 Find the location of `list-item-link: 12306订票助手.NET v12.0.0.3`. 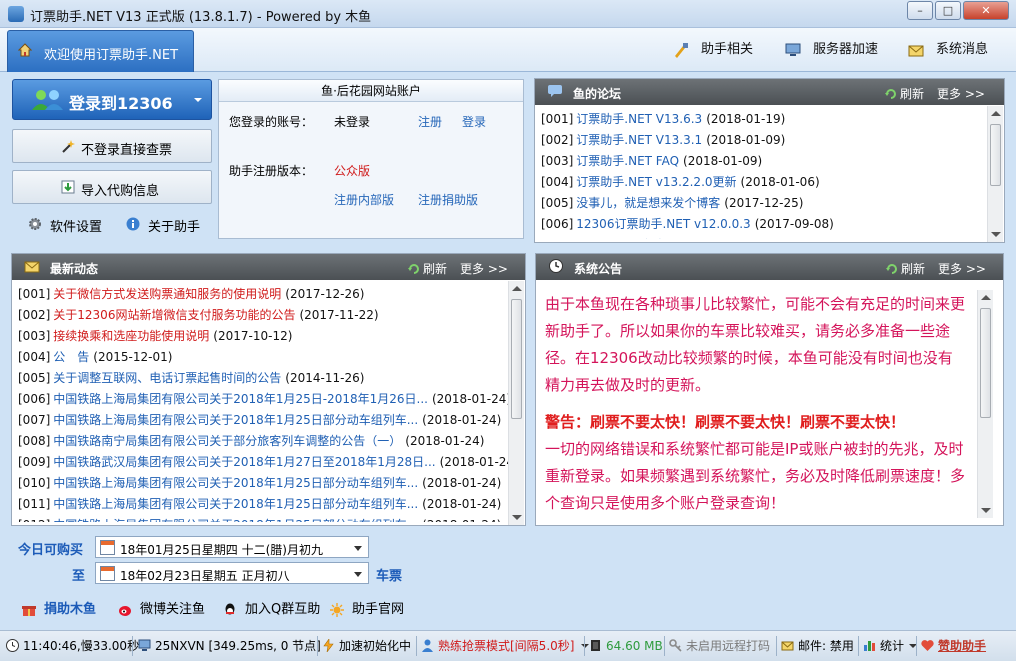

list-item-link: 12306订票助手.NET v12.0.0.3 is located at coordinates (663, 224).